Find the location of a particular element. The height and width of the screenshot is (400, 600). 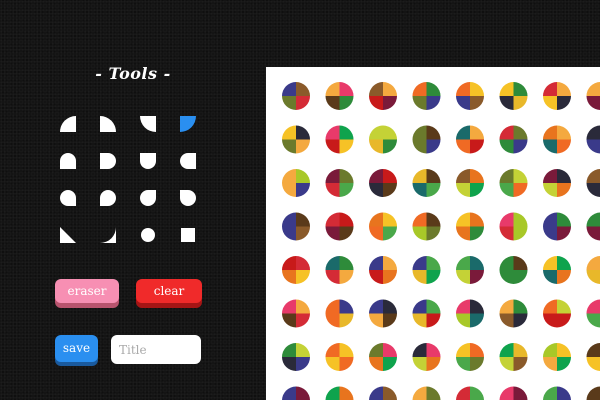

quarter-wedge-right-icon is located at coordinates (108, 235).